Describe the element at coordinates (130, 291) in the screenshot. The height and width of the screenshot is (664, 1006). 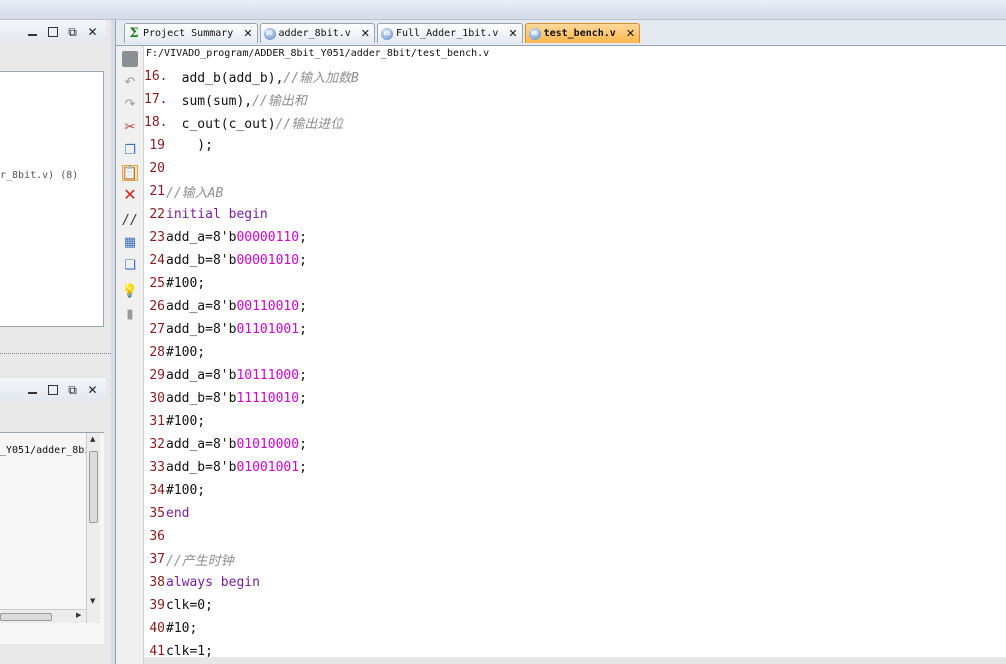
I see `bulb-icon: 💡` at that location.